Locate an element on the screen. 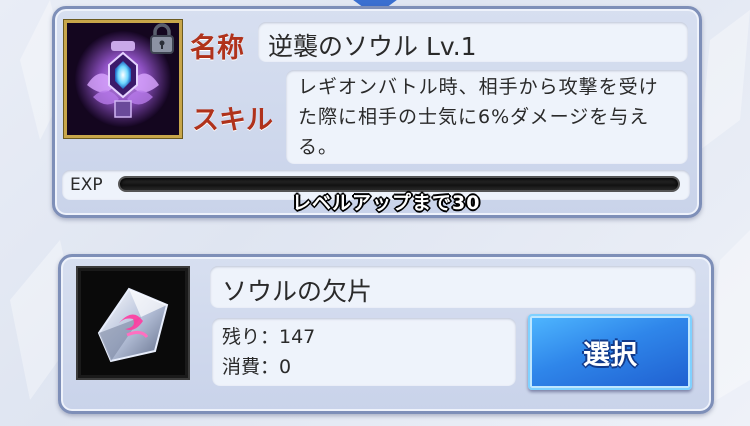  soul-name-value: 逆襲のソウル Lv.1 is located at coordinates (473, 42).